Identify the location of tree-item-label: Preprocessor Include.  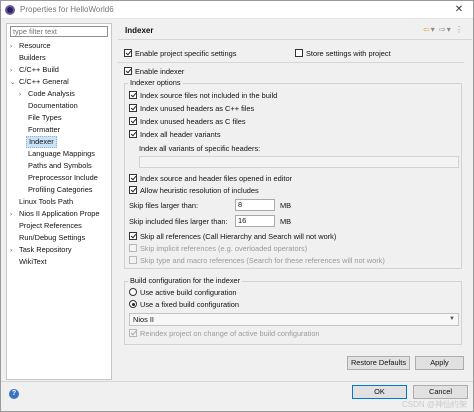
(63, 177).